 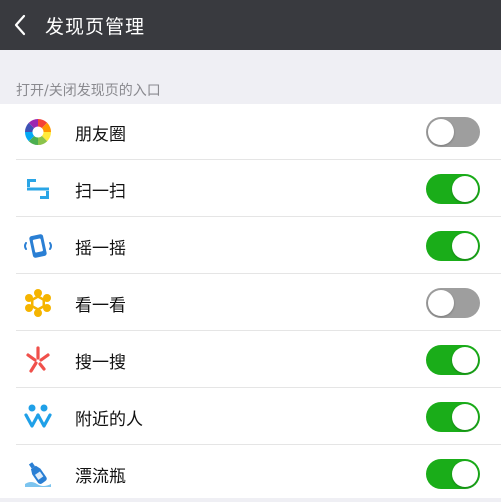 I want to click on shake-icon, so click(x=38, y=246).